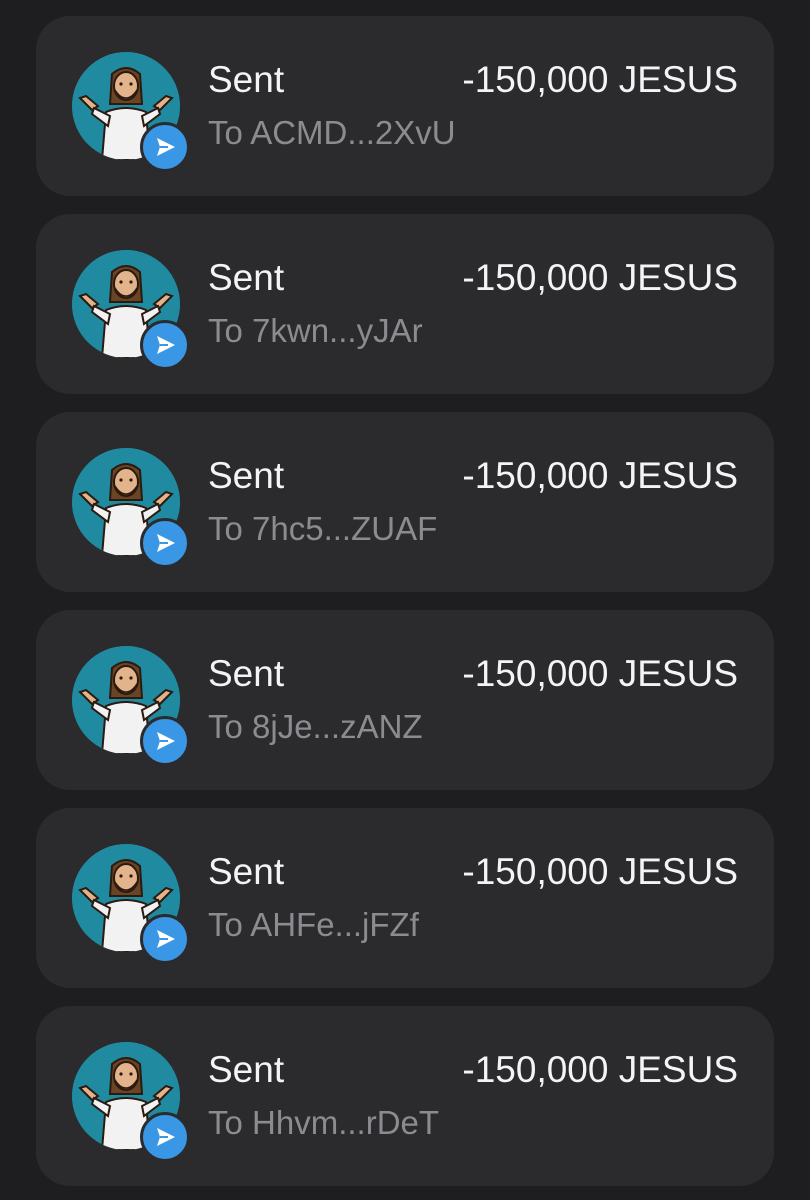 This screenshot has width=810, height=1200. Describe the element at coordinates (405, 502) in the screenshot. I see `transaction-row: Sent To 7hc5...ZUAF -150,000 JESUS` at that location.